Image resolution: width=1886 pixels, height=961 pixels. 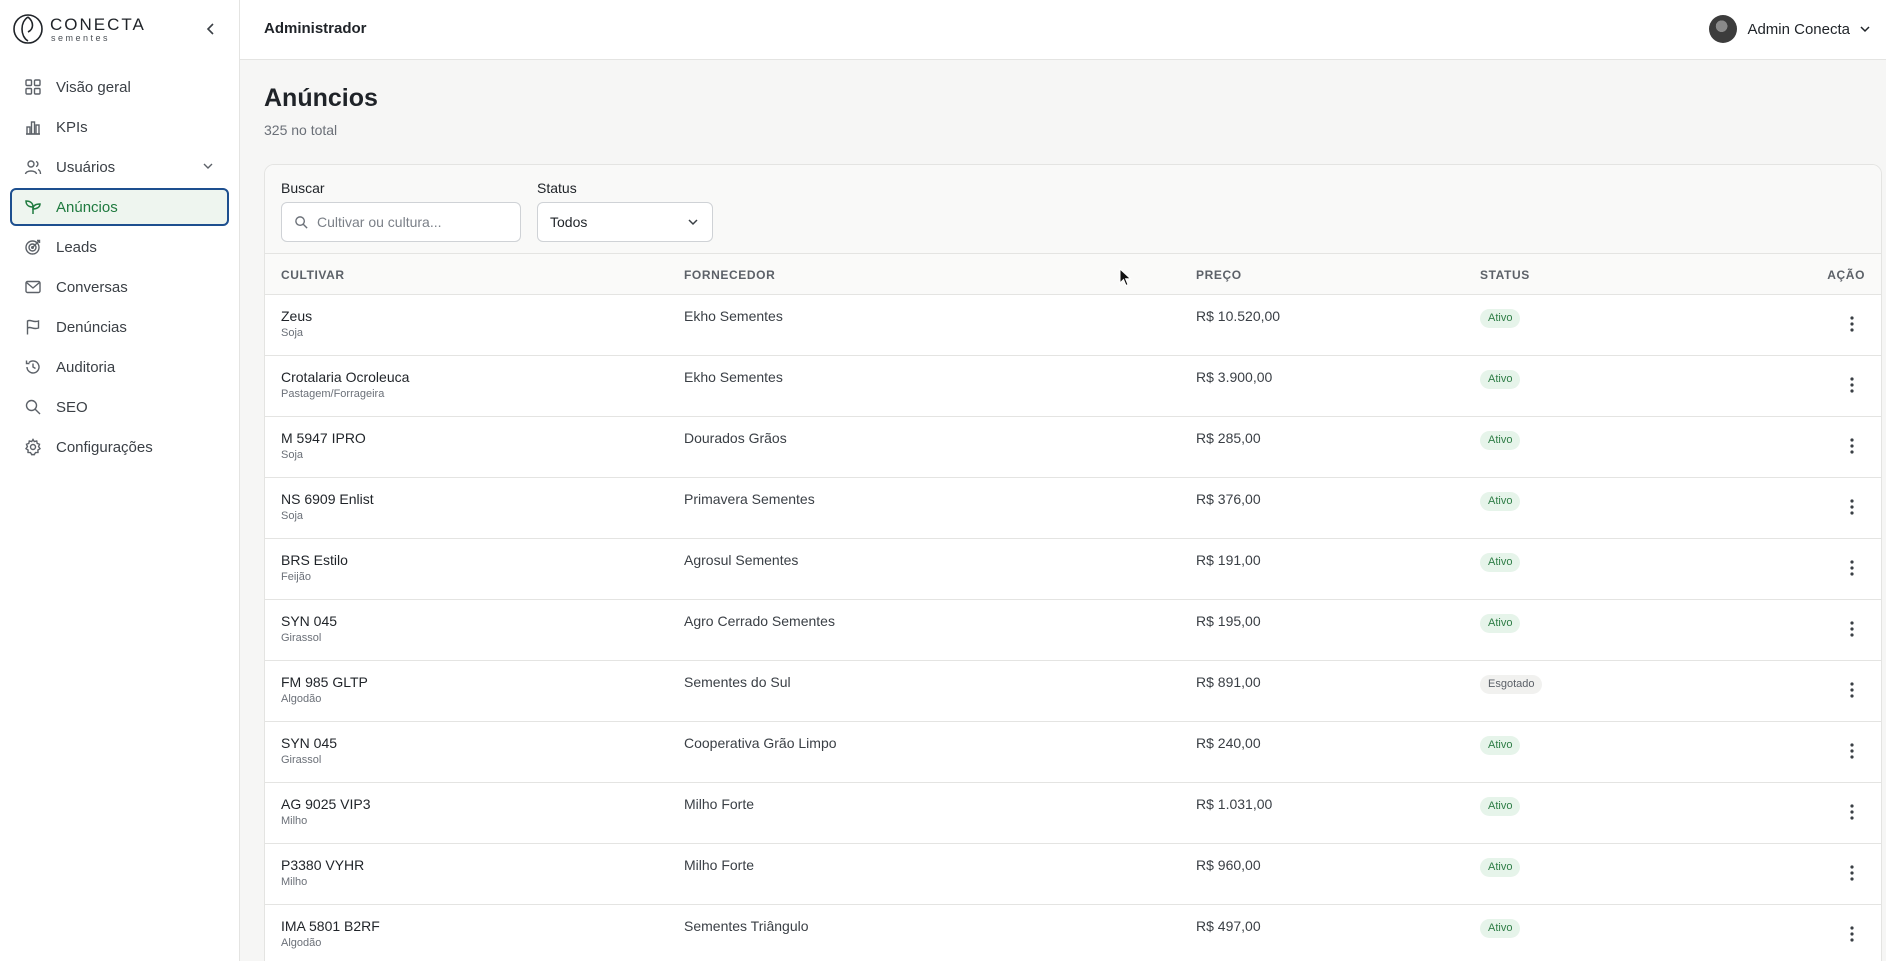 I want to click on avatar, so click(x=1723, y=29).